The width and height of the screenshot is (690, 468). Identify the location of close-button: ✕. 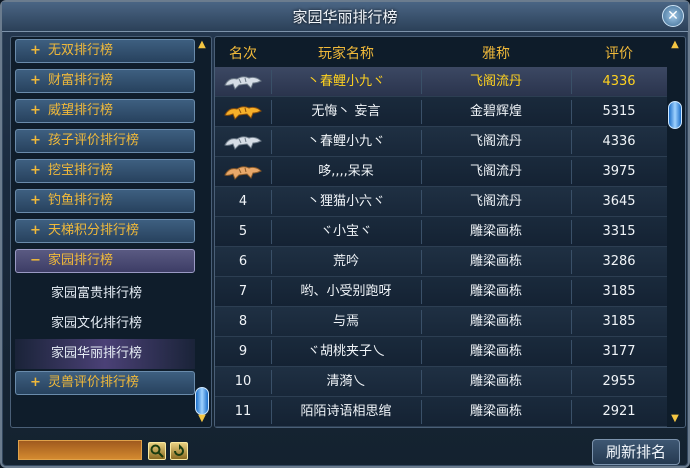
(673, 16).